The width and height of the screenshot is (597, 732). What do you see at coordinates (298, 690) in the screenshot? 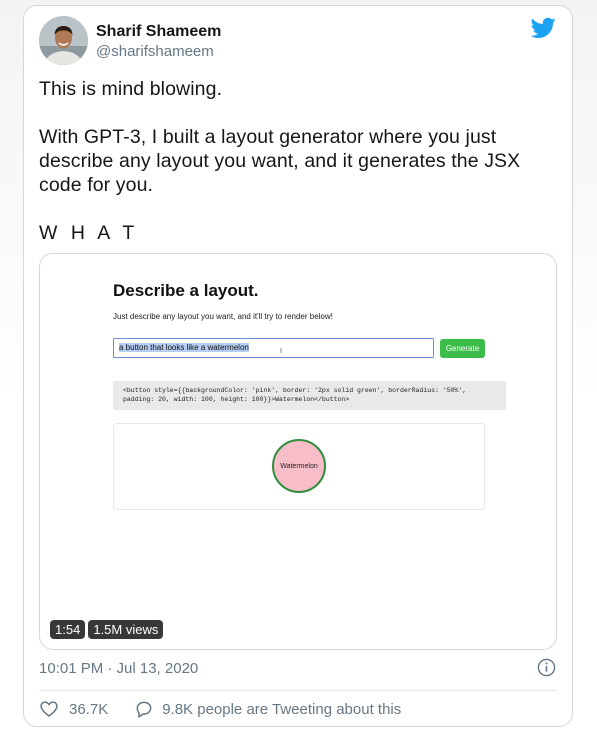
I see `divider` at bounding box center [298, 690].